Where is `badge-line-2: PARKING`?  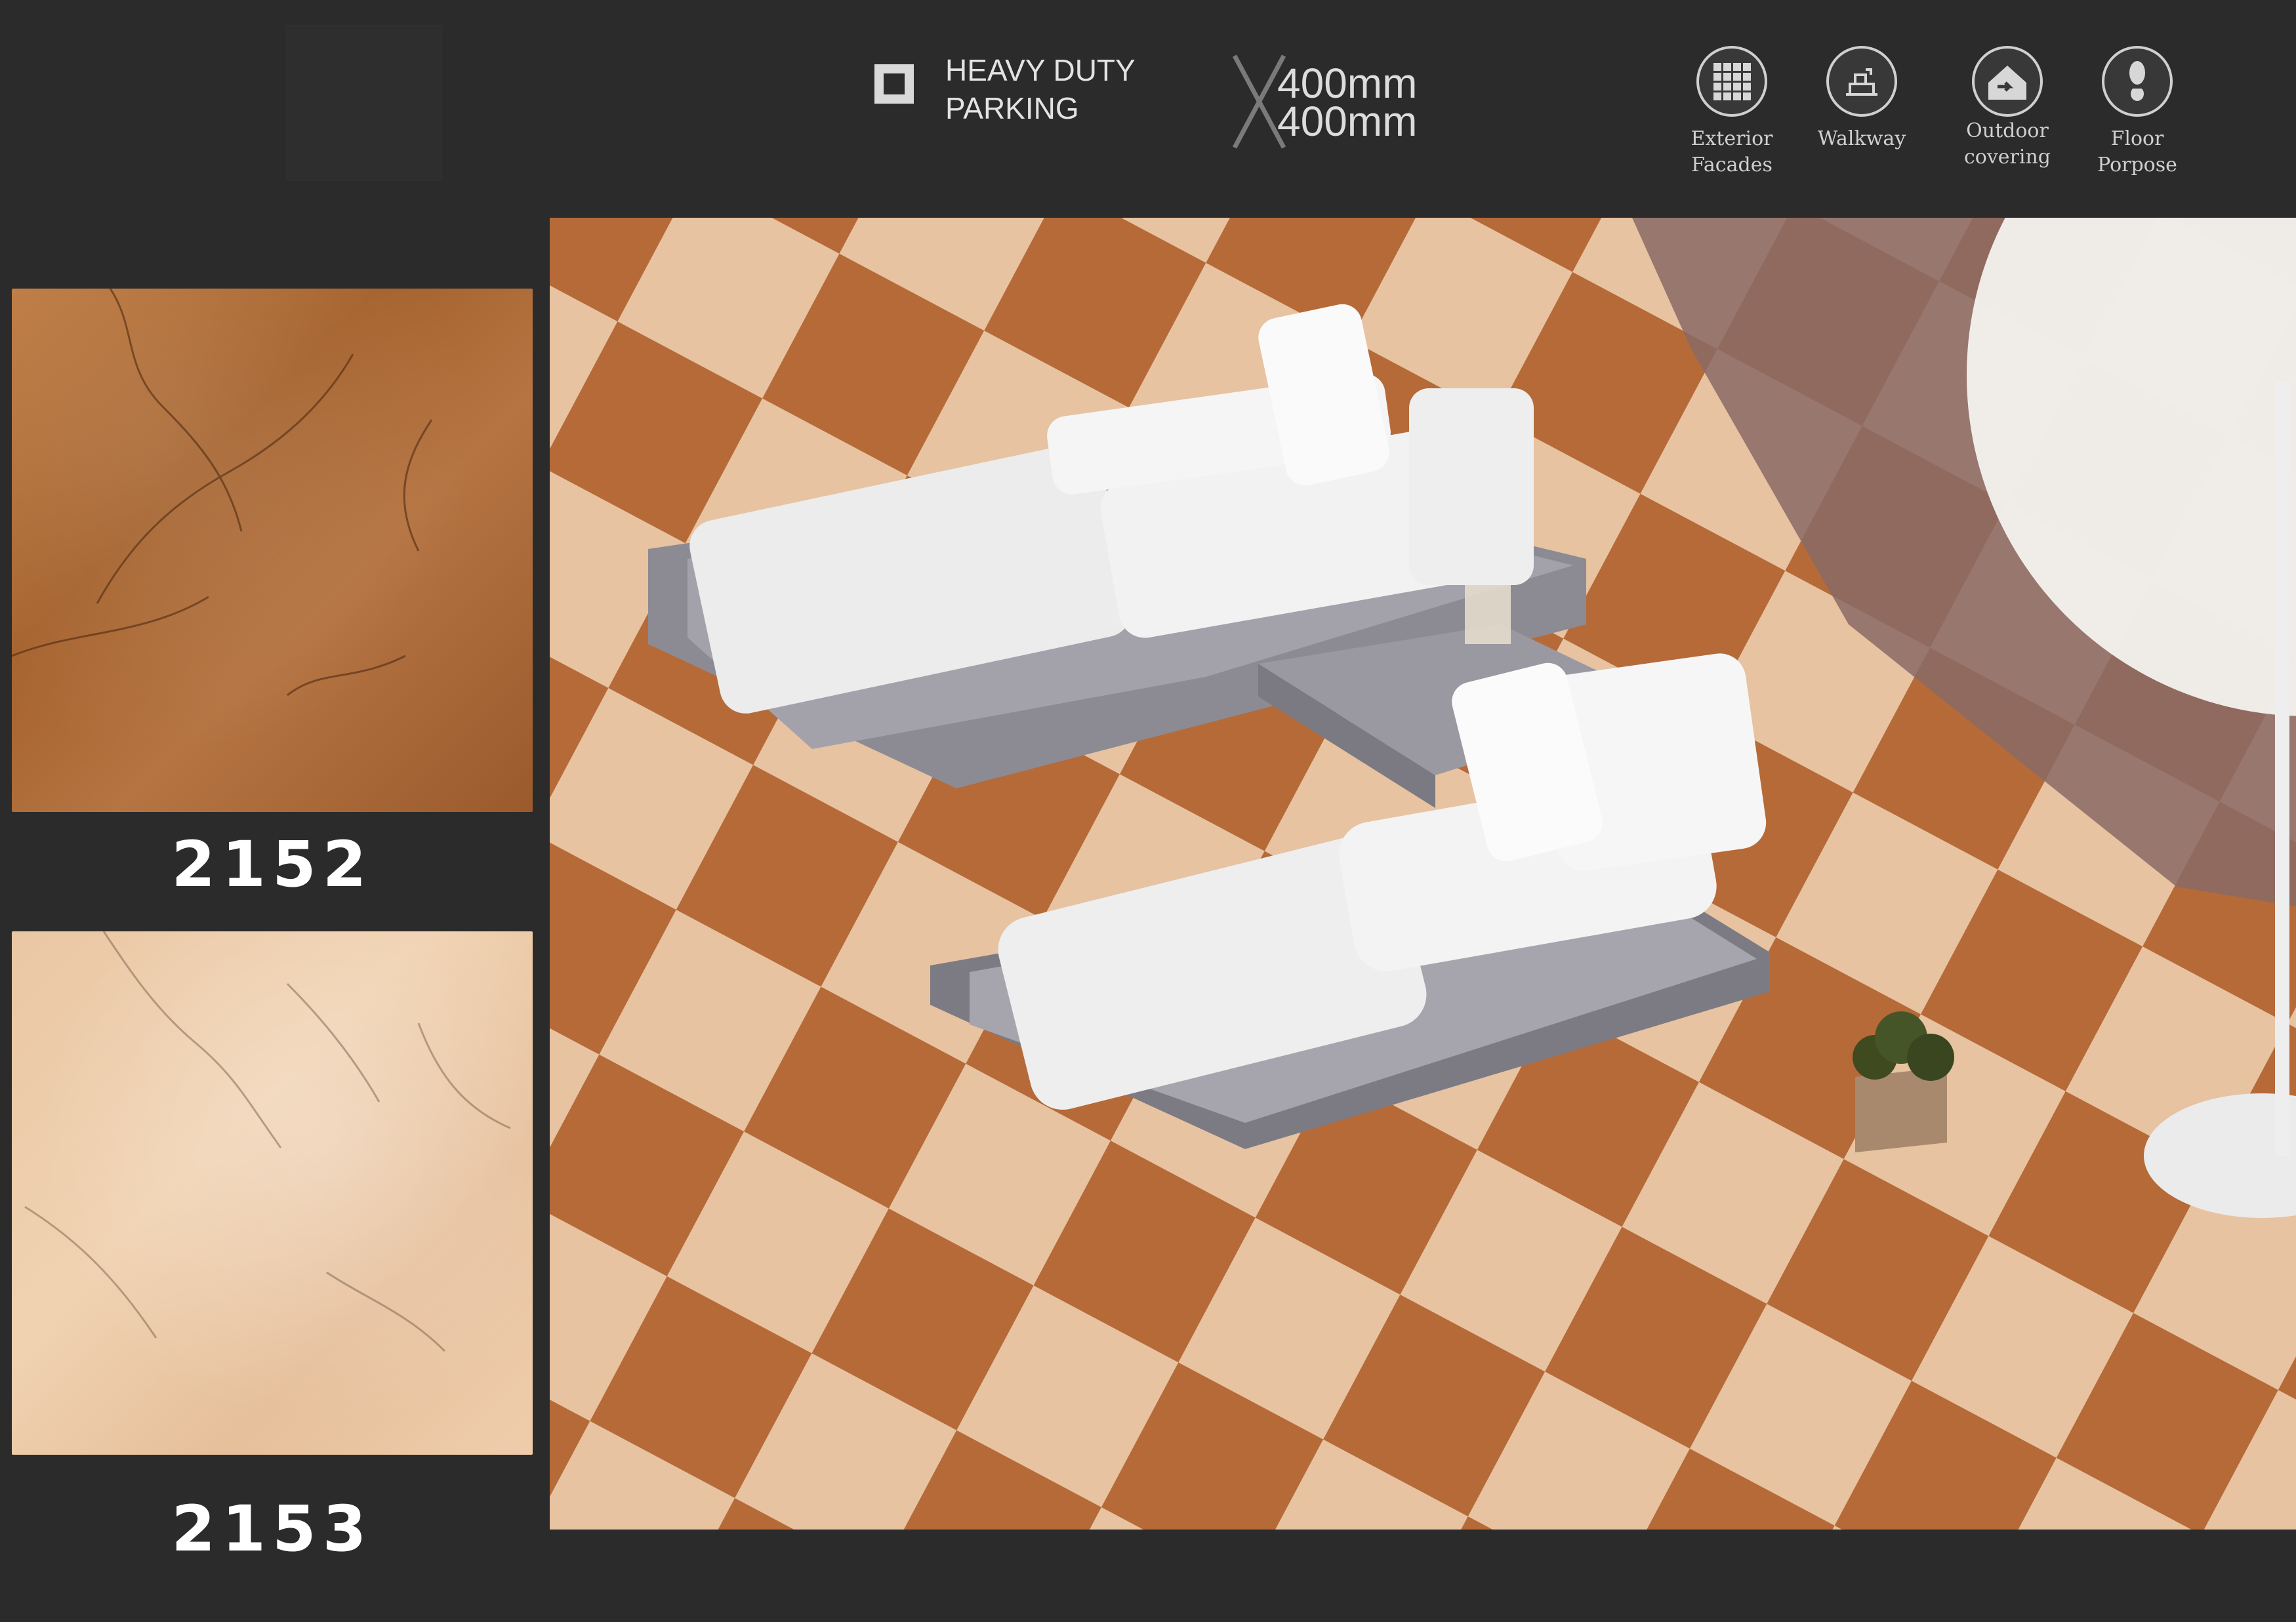 badge-line-2: PARKING is located at coordinates (1012, 108).